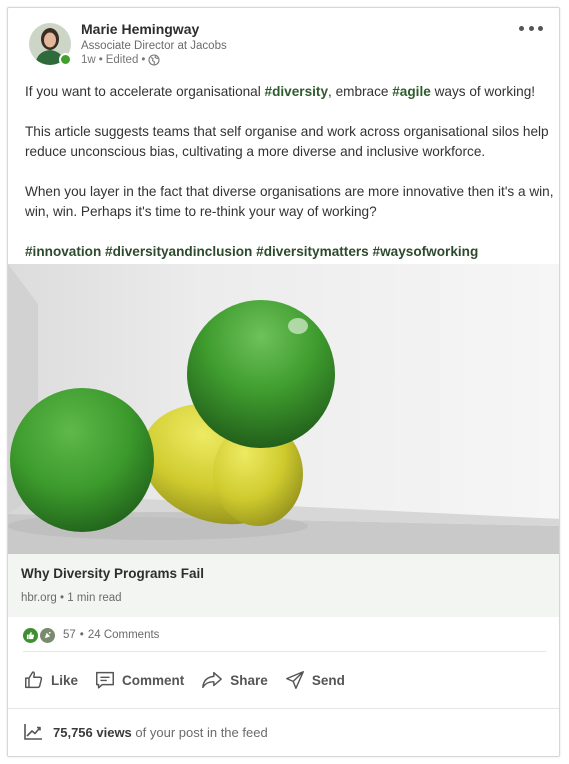 Image resolution: width=569 pixels, height=764 pixels. Describe the element at coordinates (145, 91) in the screenshot. I see `post-text-segment: If you want to accelerate organisational` at that location.